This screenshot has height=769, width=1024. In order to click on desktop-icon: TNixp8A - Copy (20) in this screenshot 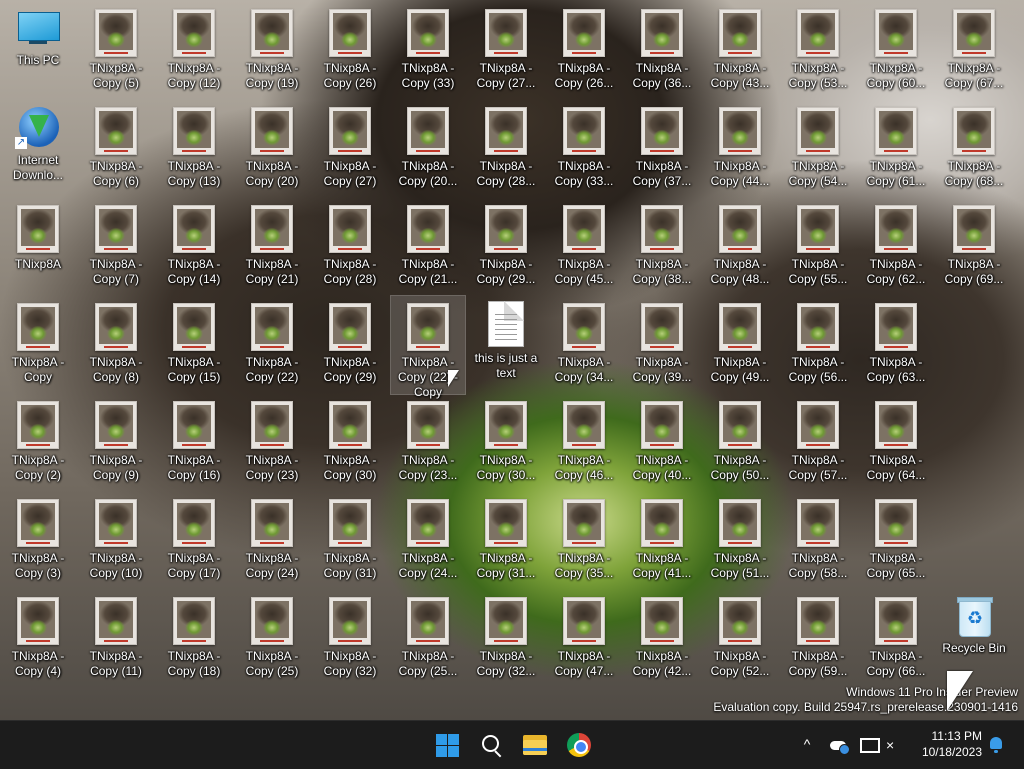, I will do `click(272, 147)`.